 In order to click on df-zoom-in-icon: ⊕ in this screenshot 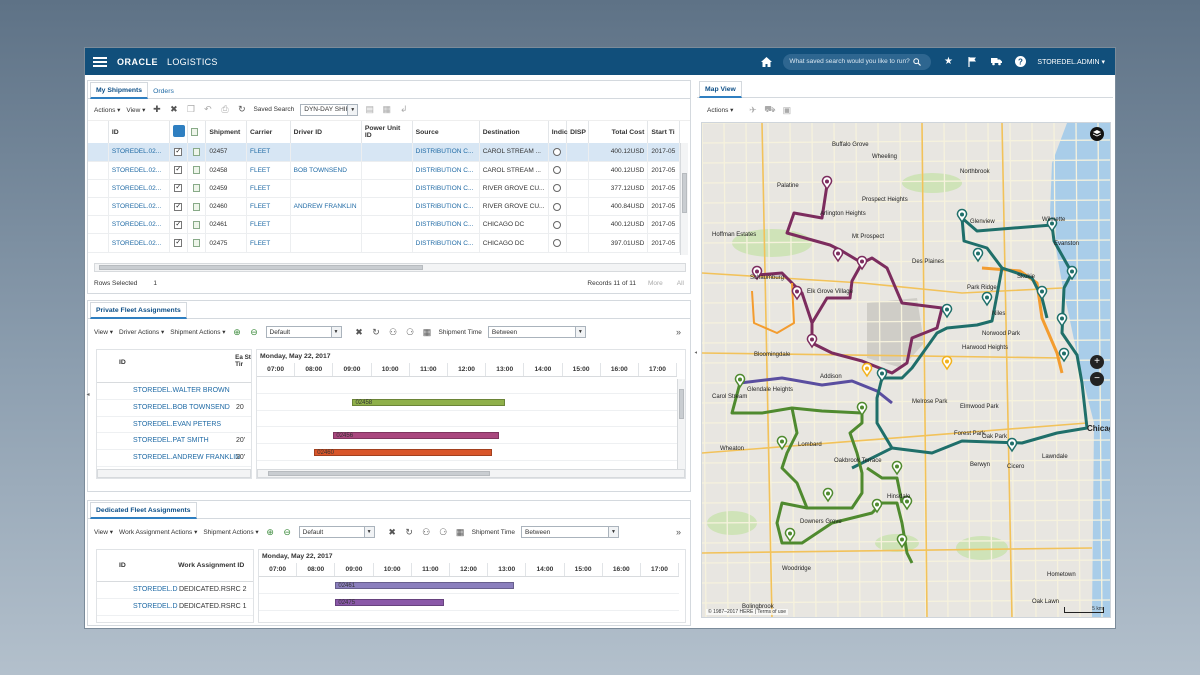, I will do `click(270, 532)`.